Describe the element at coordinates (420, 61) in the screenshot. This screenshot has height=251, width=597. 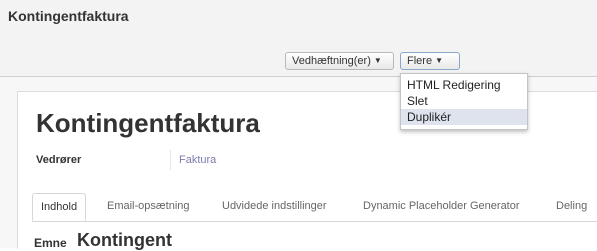
I see `more-button-label: Flere` at that location.